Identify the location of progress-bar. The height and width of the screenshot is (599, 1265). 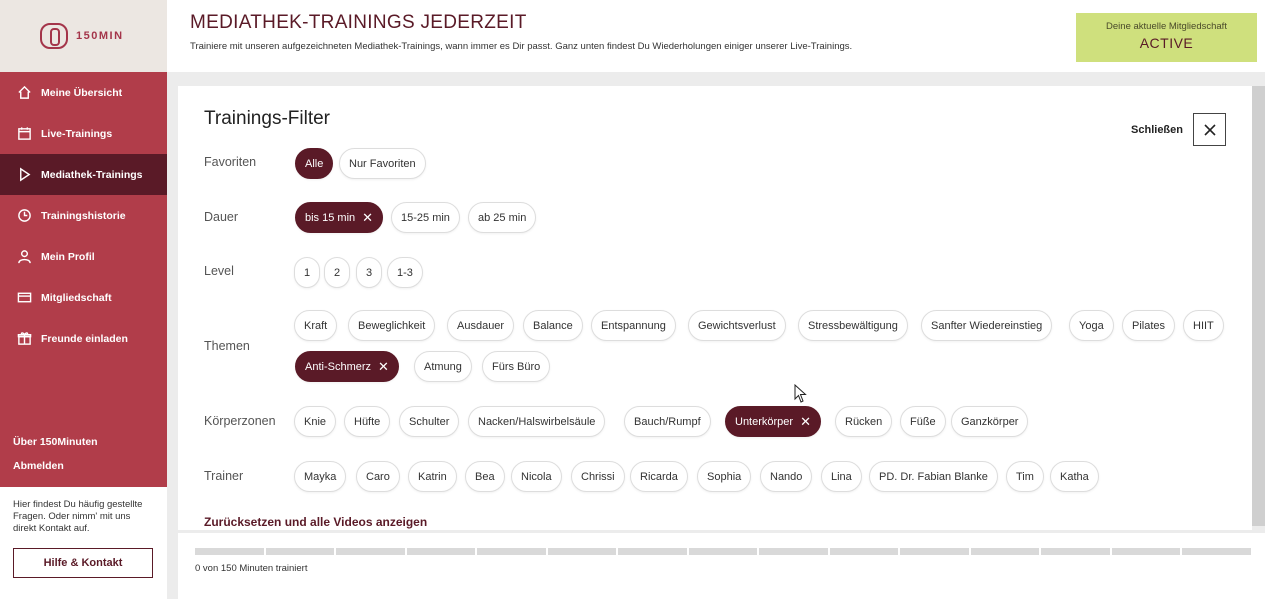
(723, 551).